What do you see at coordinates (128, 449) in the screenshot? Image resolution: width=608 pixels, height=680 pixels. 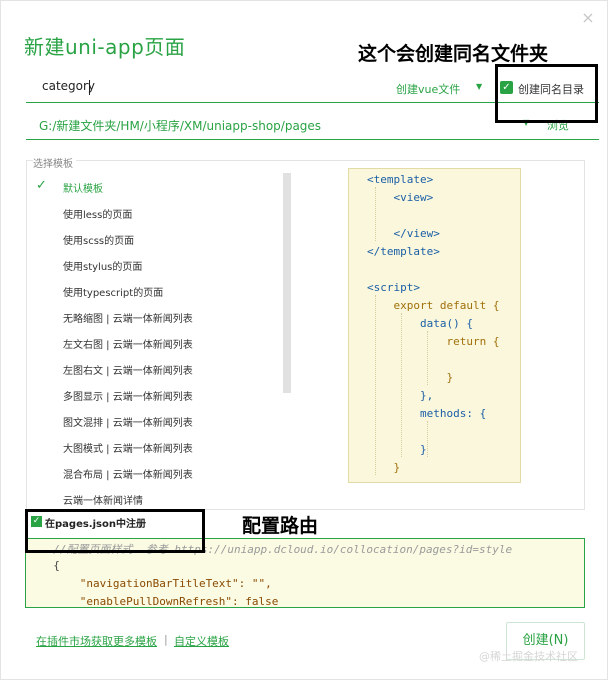 I see `template-item-label: 大图模式 | 云端一体新闻列表` at bounding box center [128, 449].